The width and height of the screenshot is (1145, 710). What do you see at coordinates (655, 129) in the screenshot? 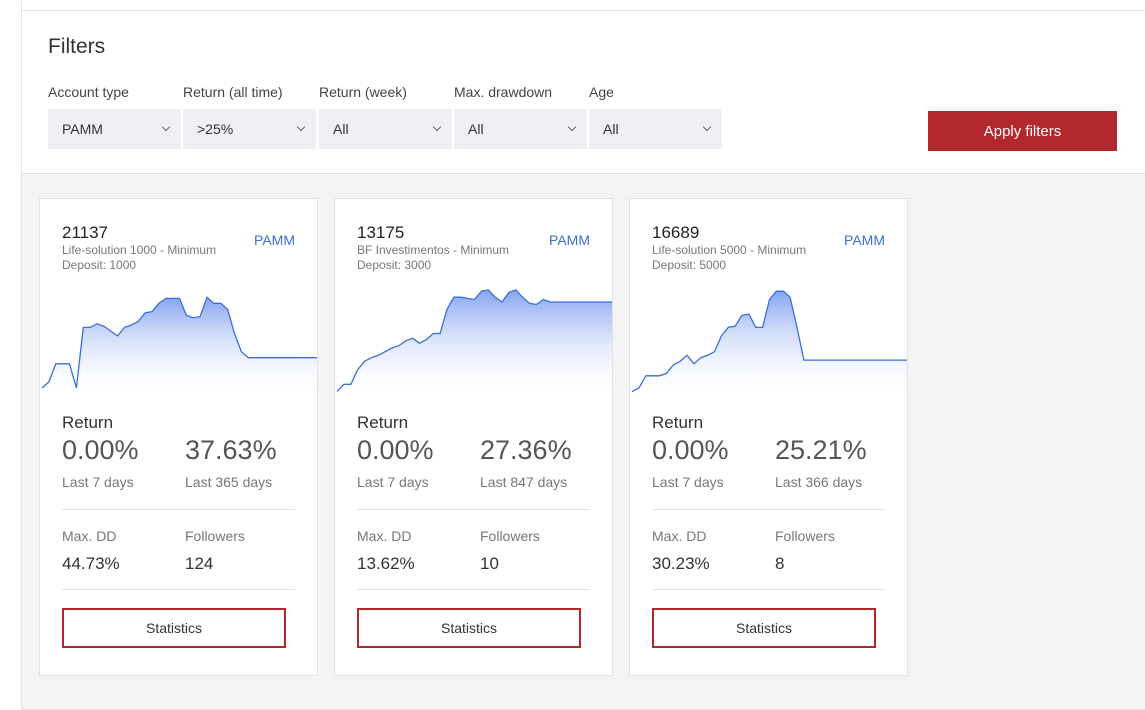
I see `age-select: All` at bounding box center [655, 129].